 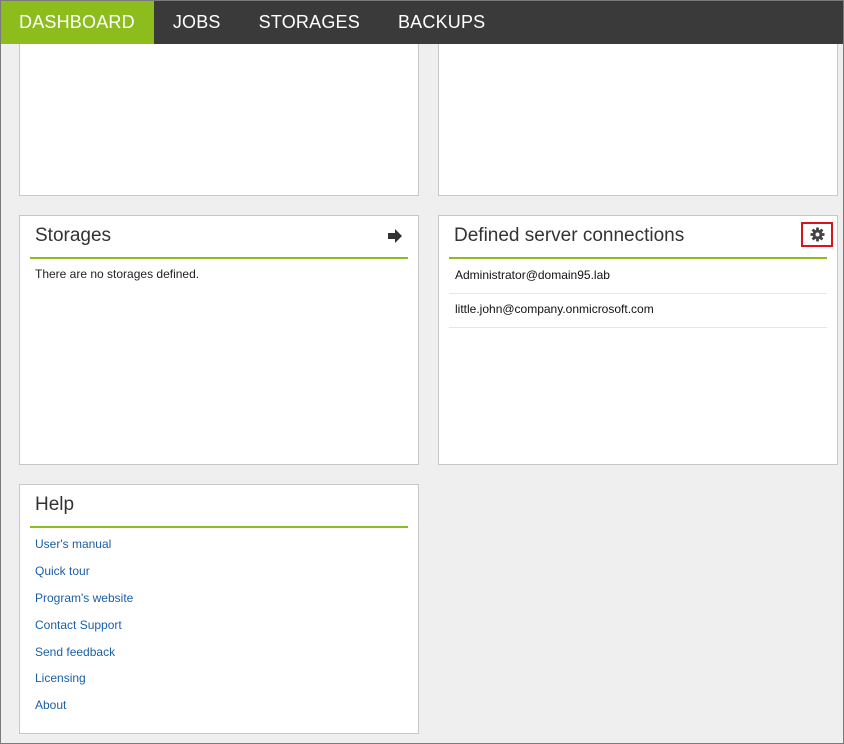 I want to click on top-right-panel, so click(x=638, y=120).